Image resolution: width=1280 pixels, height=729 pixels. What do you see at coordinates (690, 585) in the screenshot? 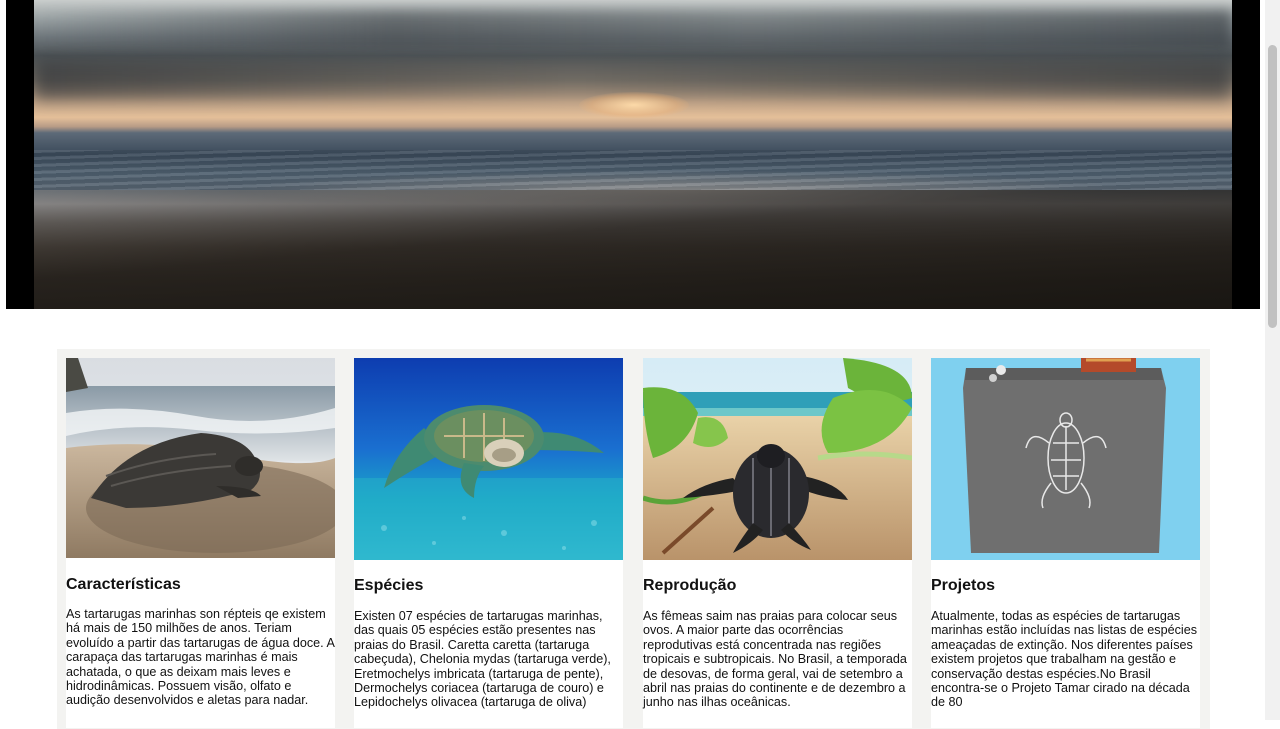
I see `card-title: Reprodução` at bounding box center [690, 585].